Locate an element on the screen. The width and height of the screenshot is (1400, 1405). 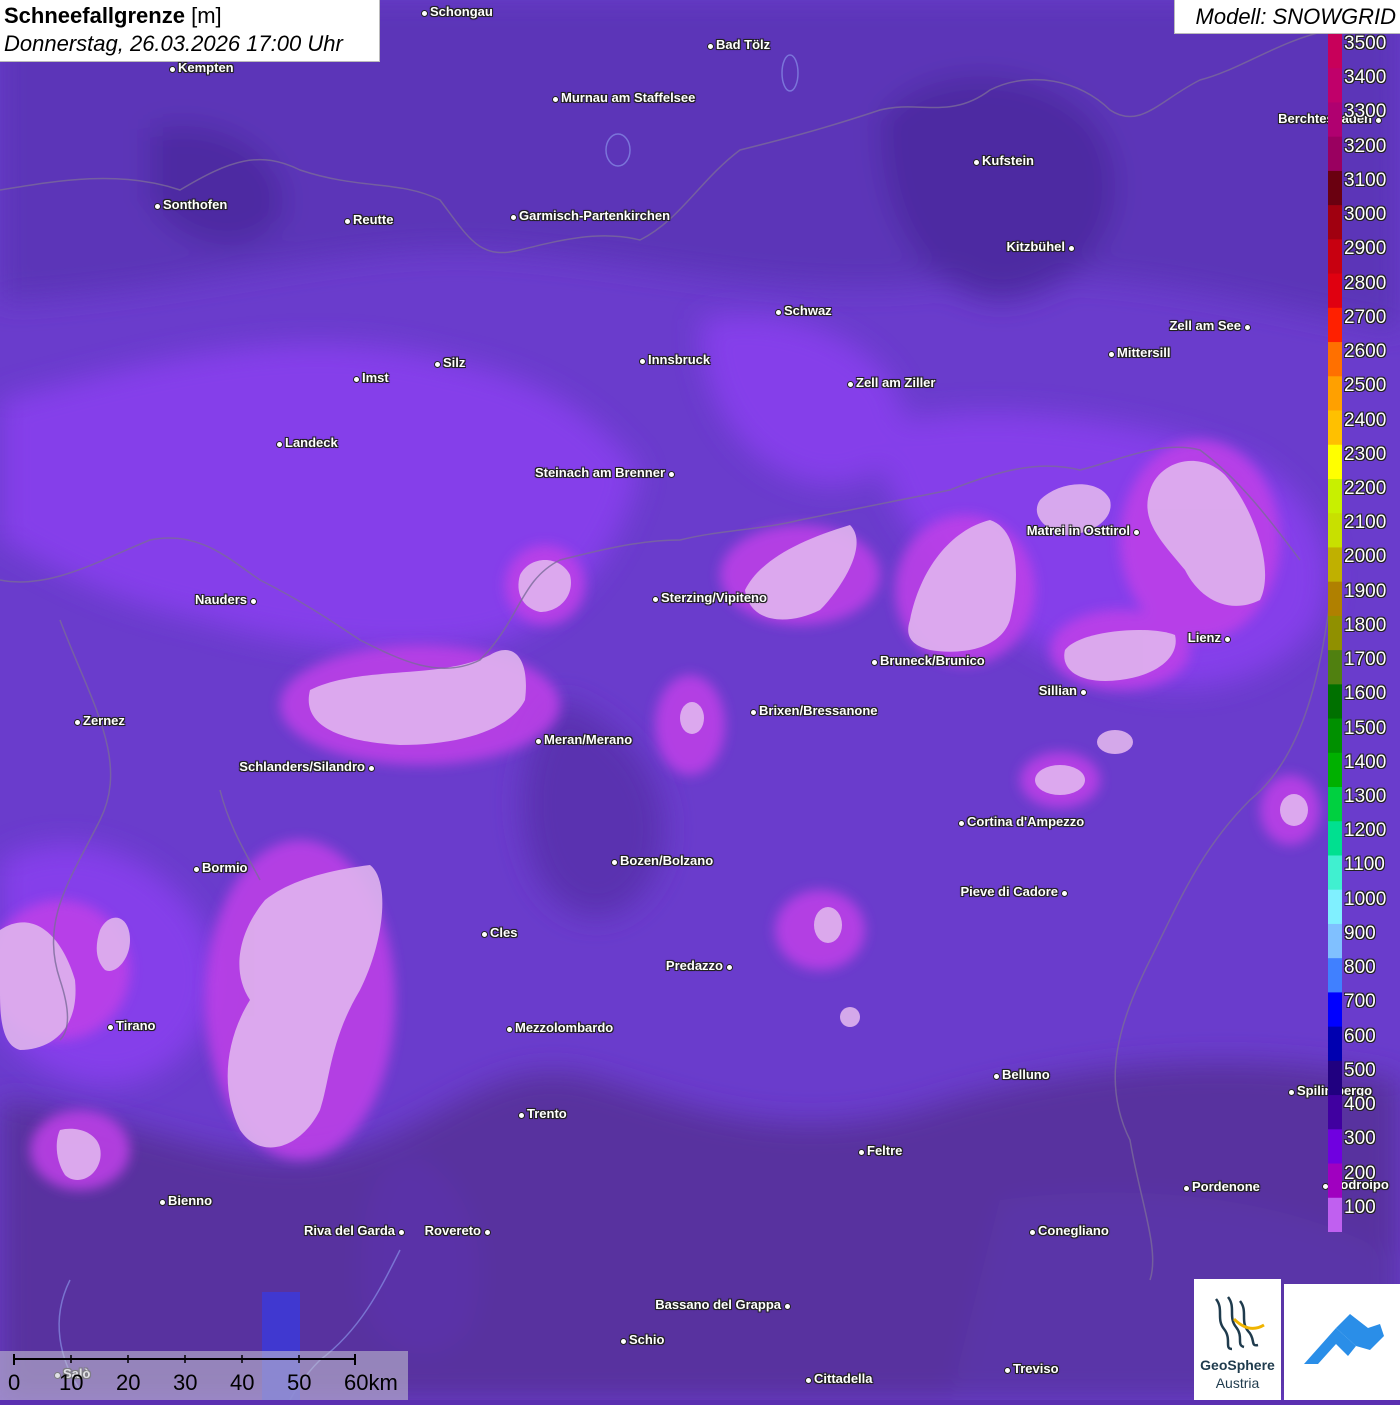
city-label: Sonthofen is located at coordinates (195, 204).